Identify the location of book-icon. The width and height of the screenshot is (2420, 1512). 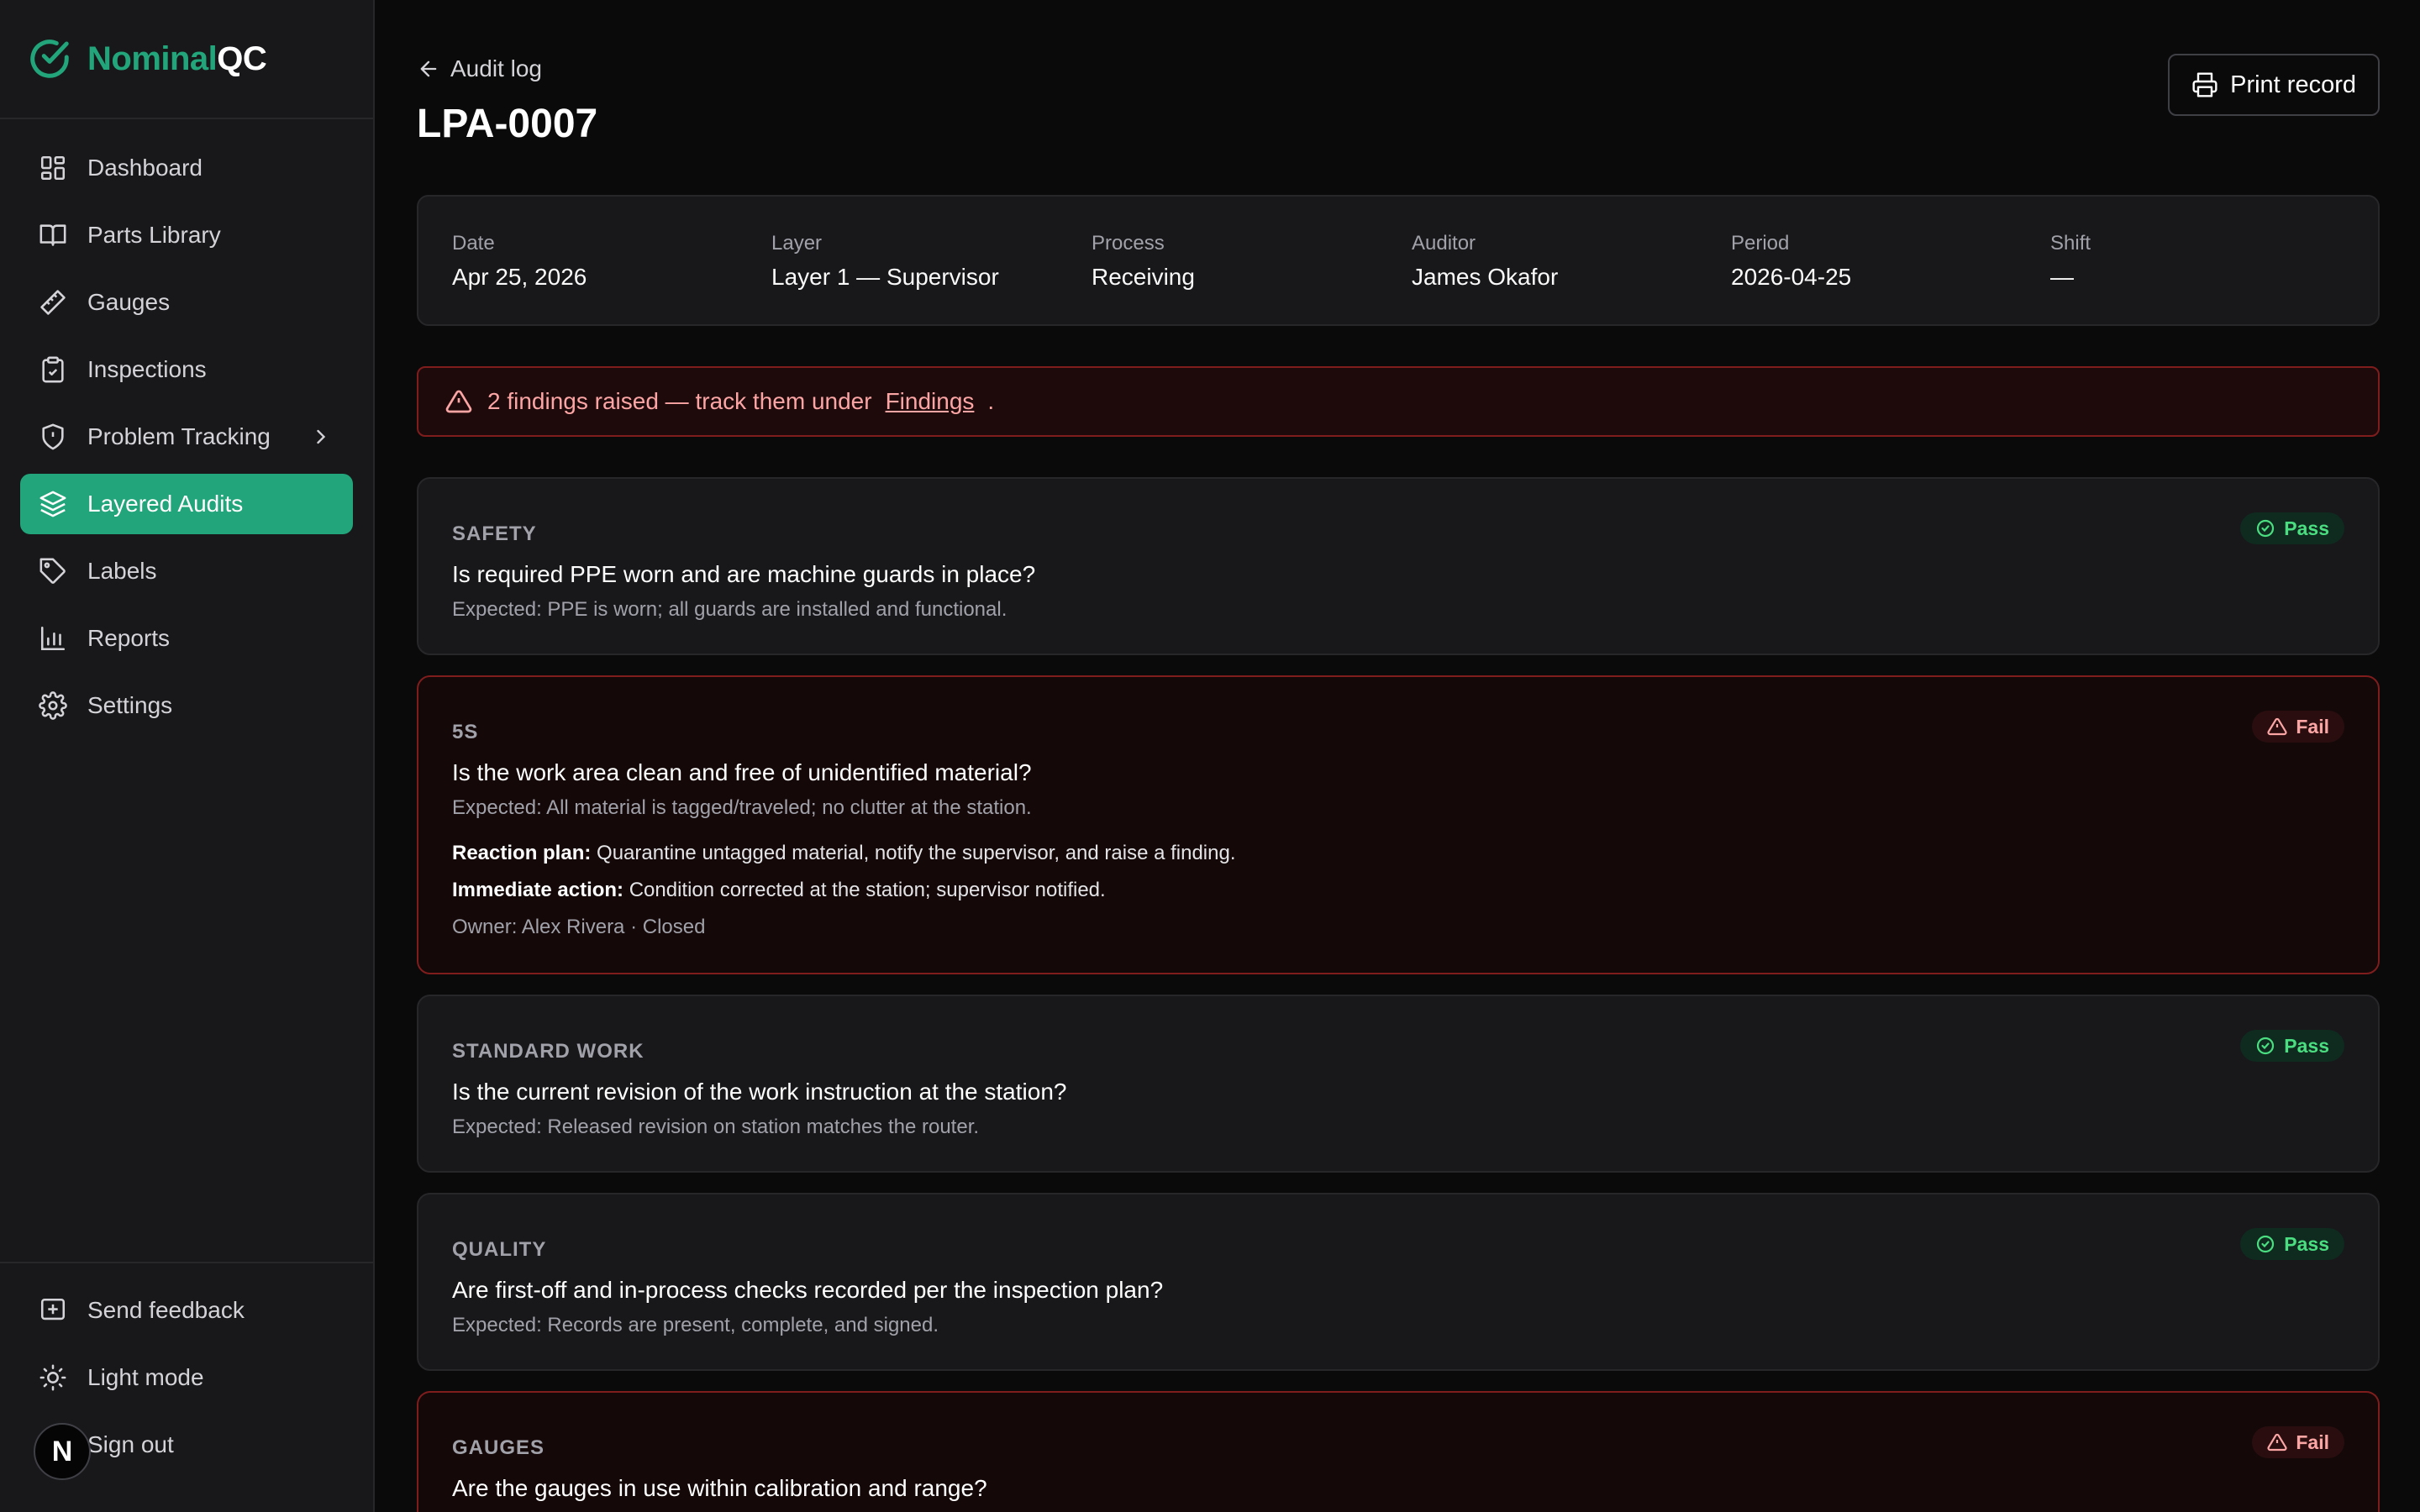
(52, 235).